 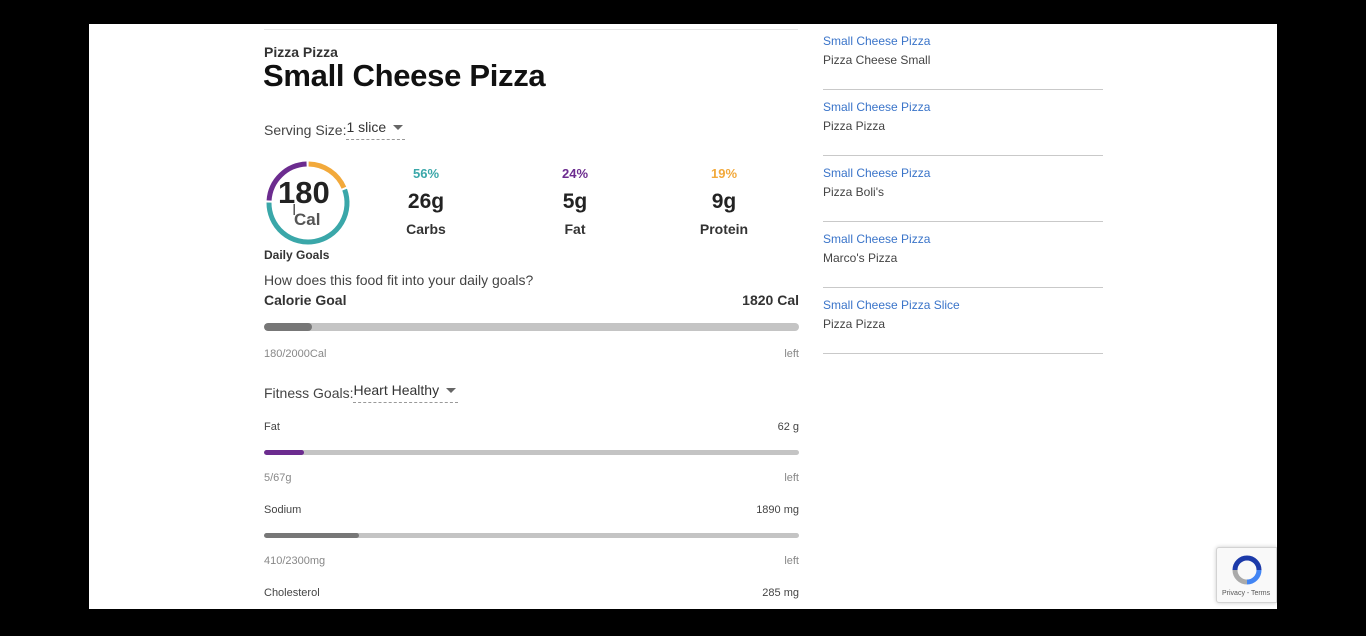 What do you see at coordinates (1247, 570) in the screenshot?
I see `recaptcha-icon` at bounding box center [1247, 570].